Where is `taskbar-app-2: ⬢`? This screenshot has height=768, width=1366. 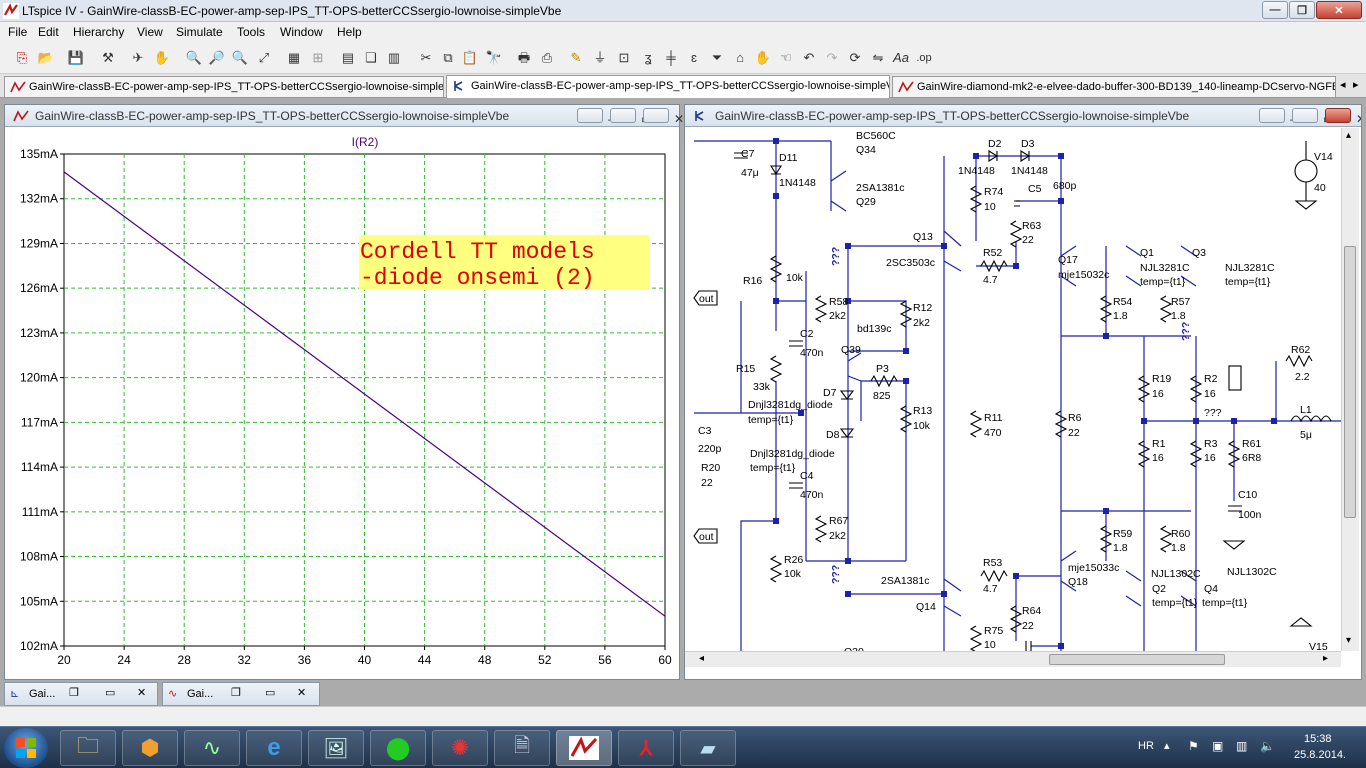
taskbar-app-2: ⬢ is located at coordinates (150, 748).